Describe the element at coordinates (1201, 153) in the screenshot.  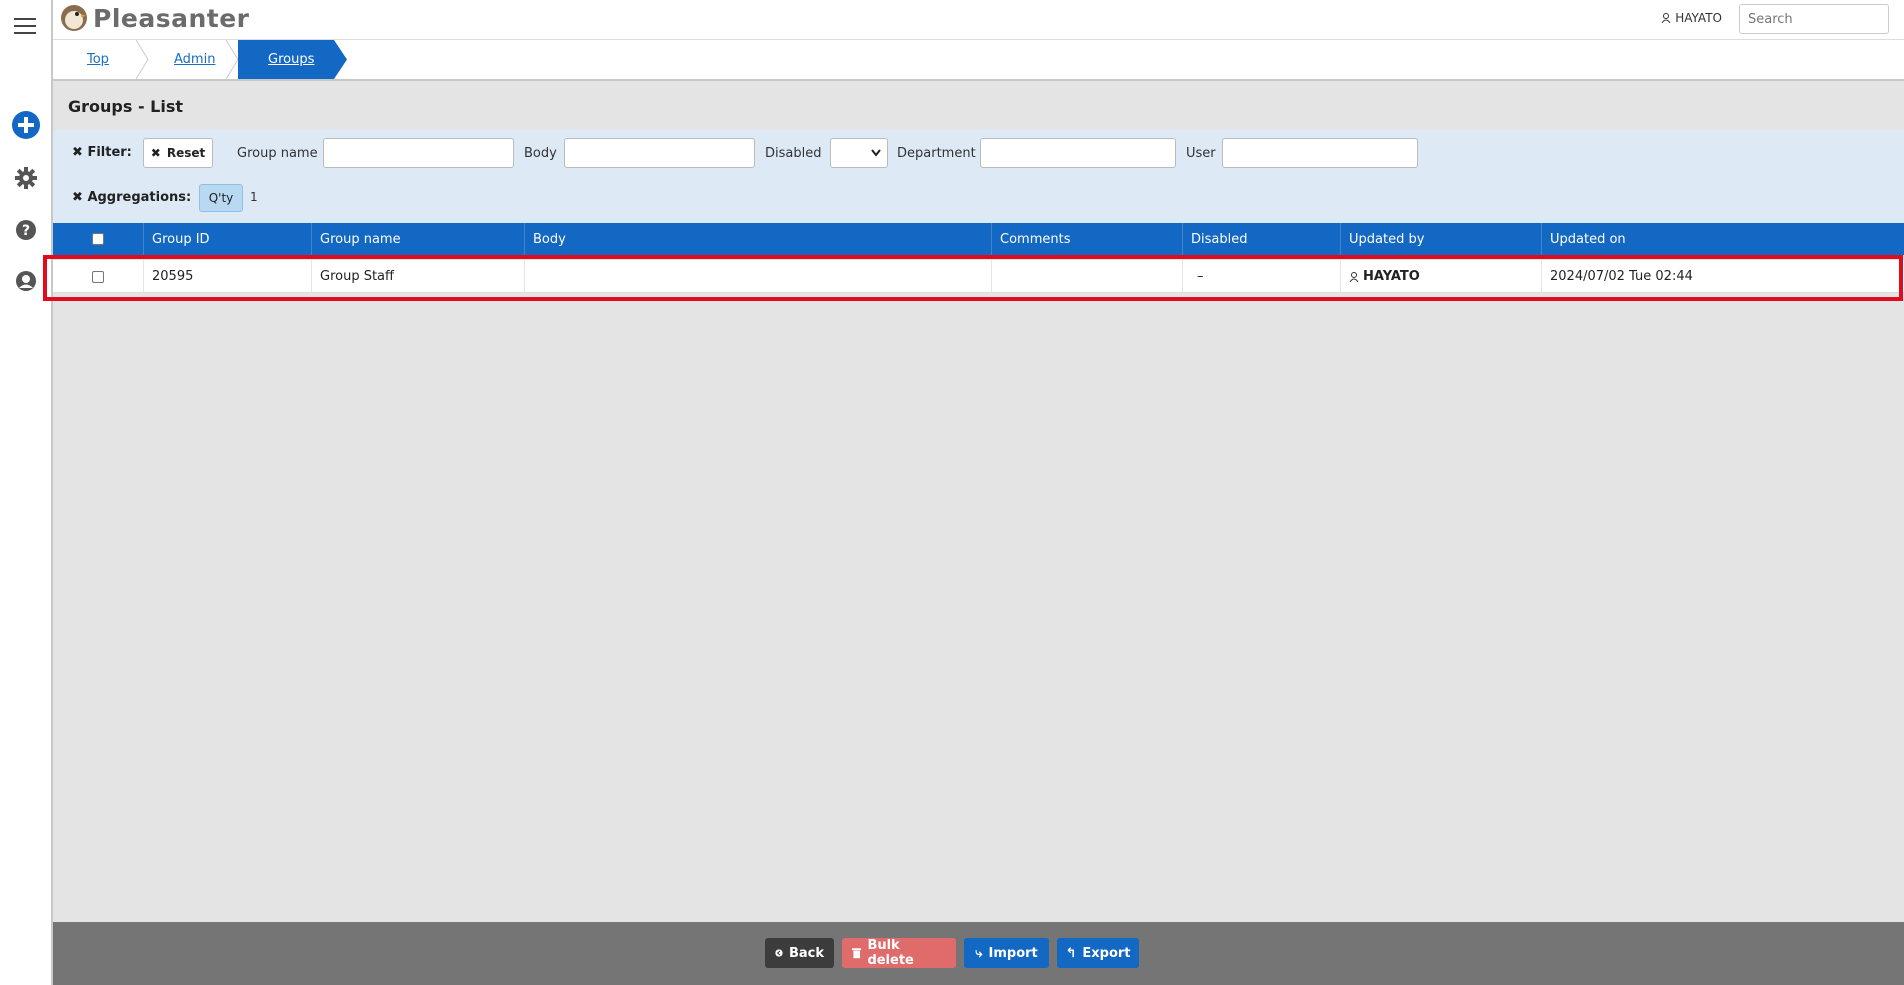
I see `filter-user-label: User` at that location.